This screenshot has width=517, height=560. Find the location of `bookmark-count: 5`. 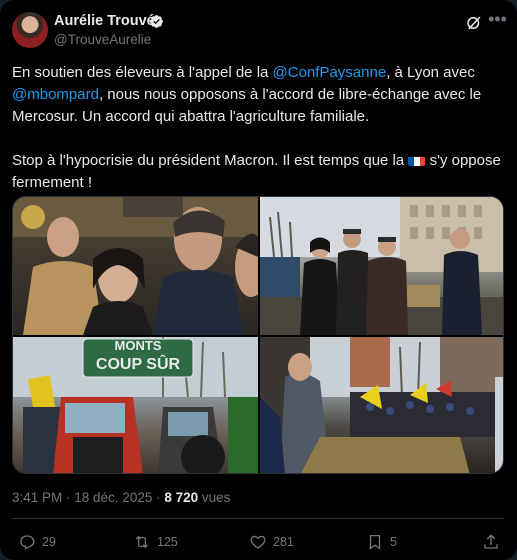

bookmark-count: 5 is located at coordinates (393, 542).